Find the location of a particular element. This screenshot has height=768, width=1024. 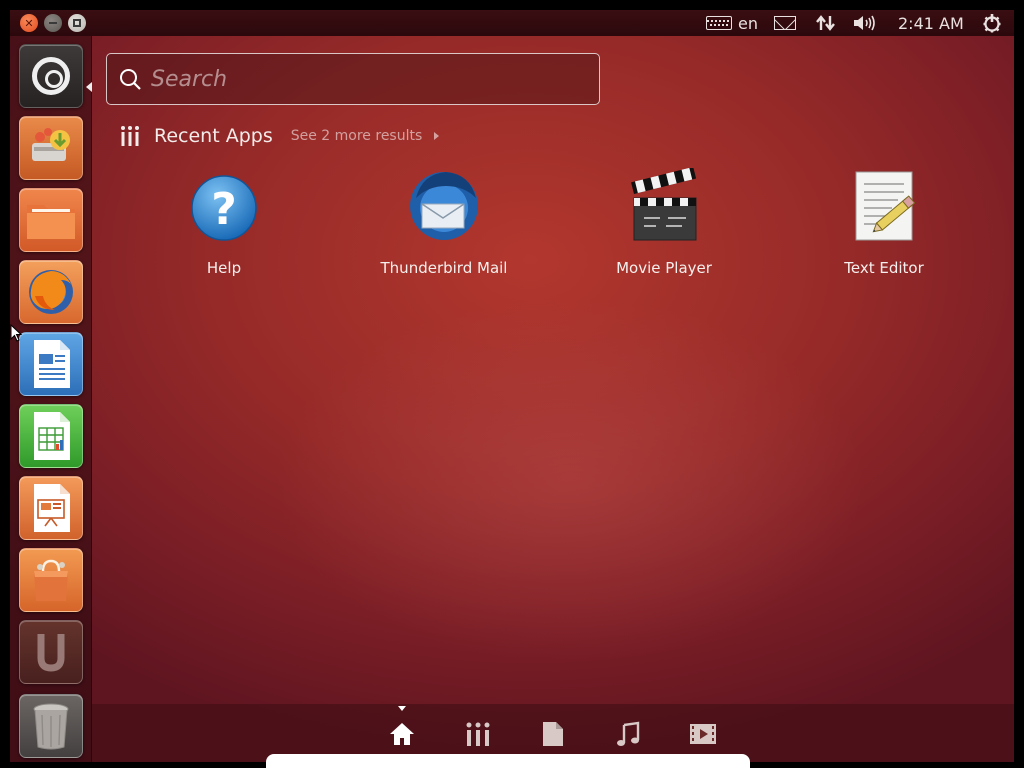

session-indicator is located at coordinates (992, 23).